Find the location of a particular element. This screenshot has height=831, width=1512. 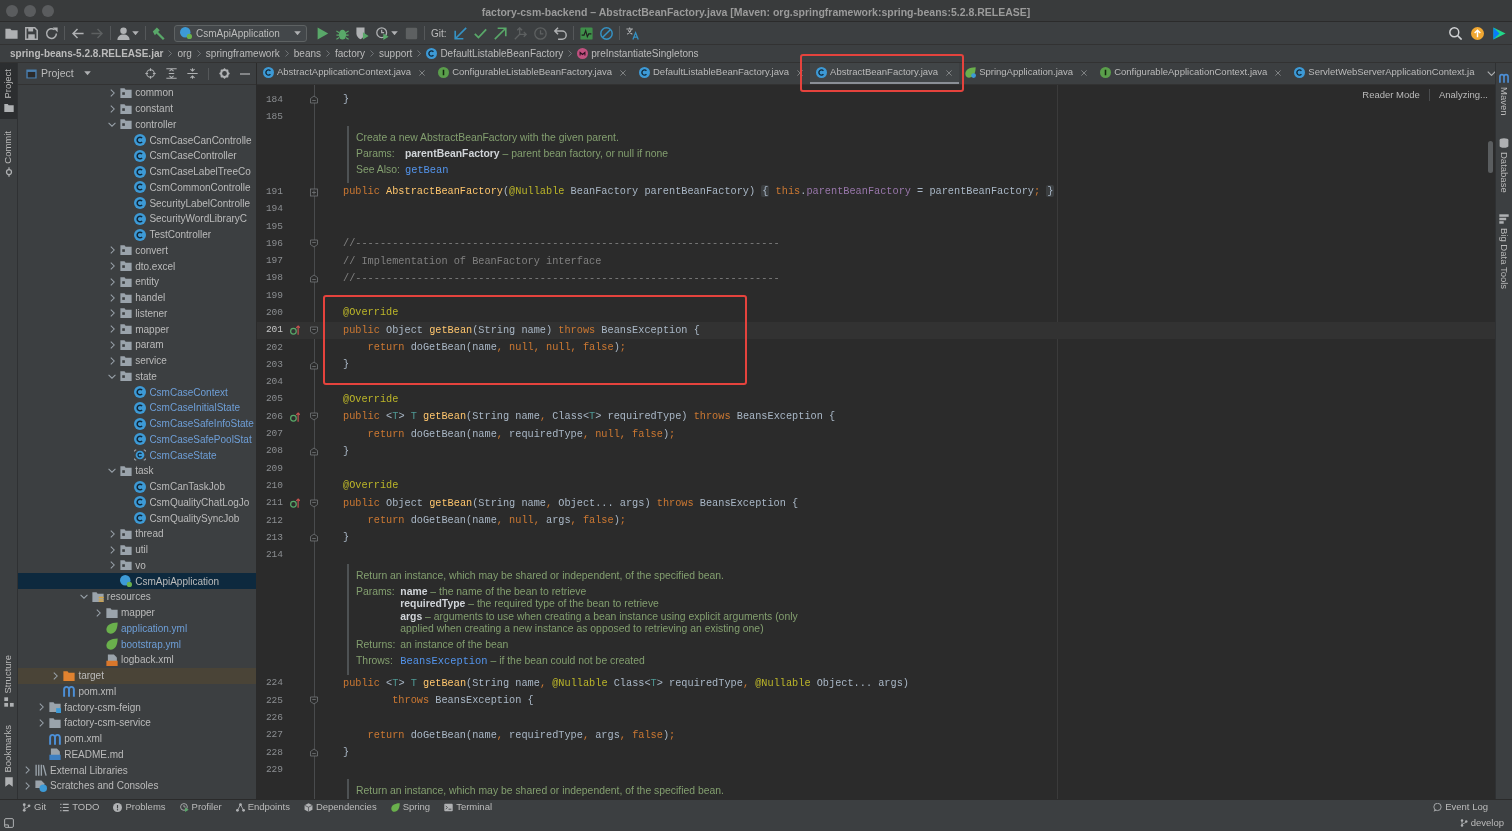

tree-item: CsmCaseInitialState is located at coordinates (187, 408).